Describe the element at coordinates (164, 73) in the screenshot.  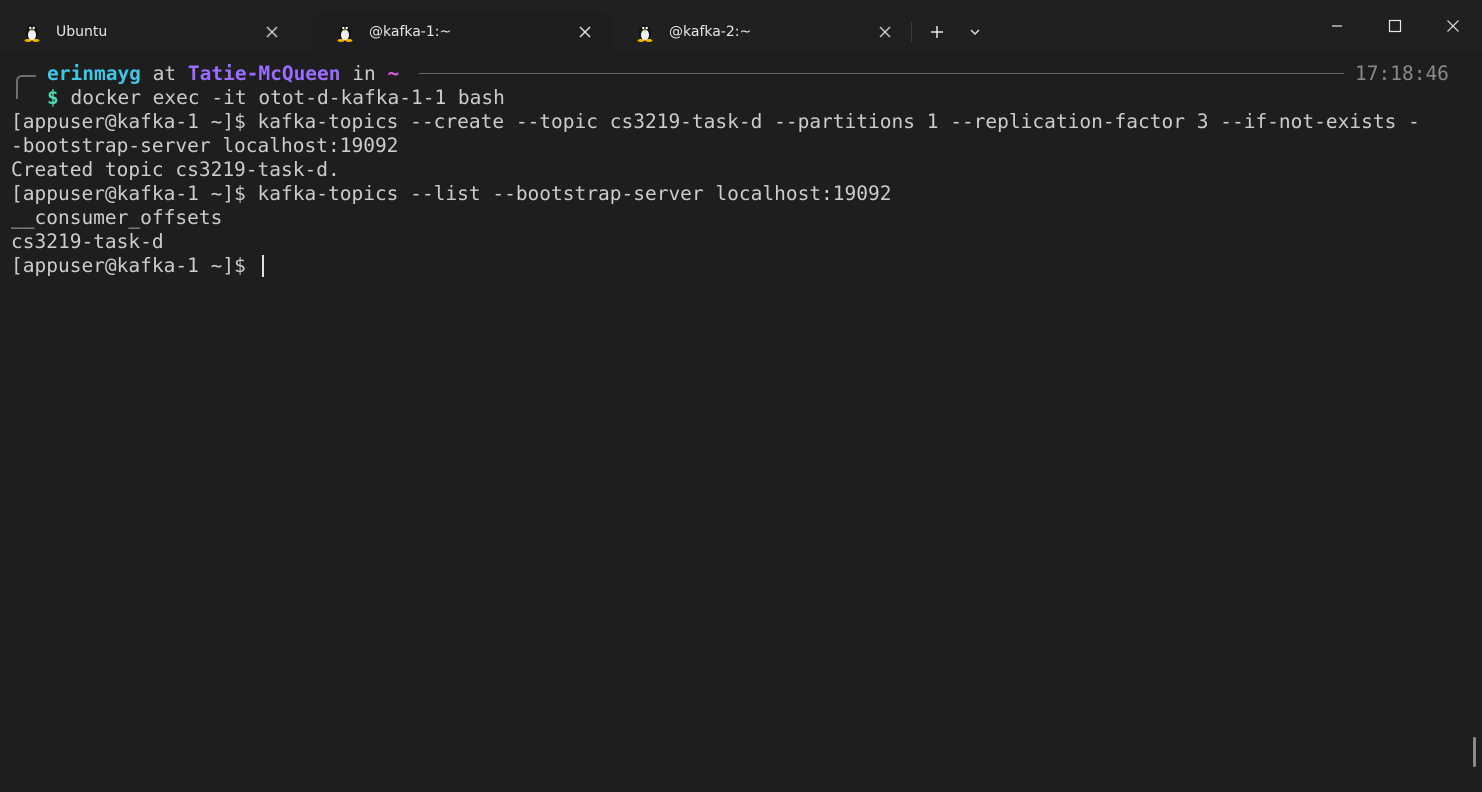
I see `prompt-at: at` at that location.